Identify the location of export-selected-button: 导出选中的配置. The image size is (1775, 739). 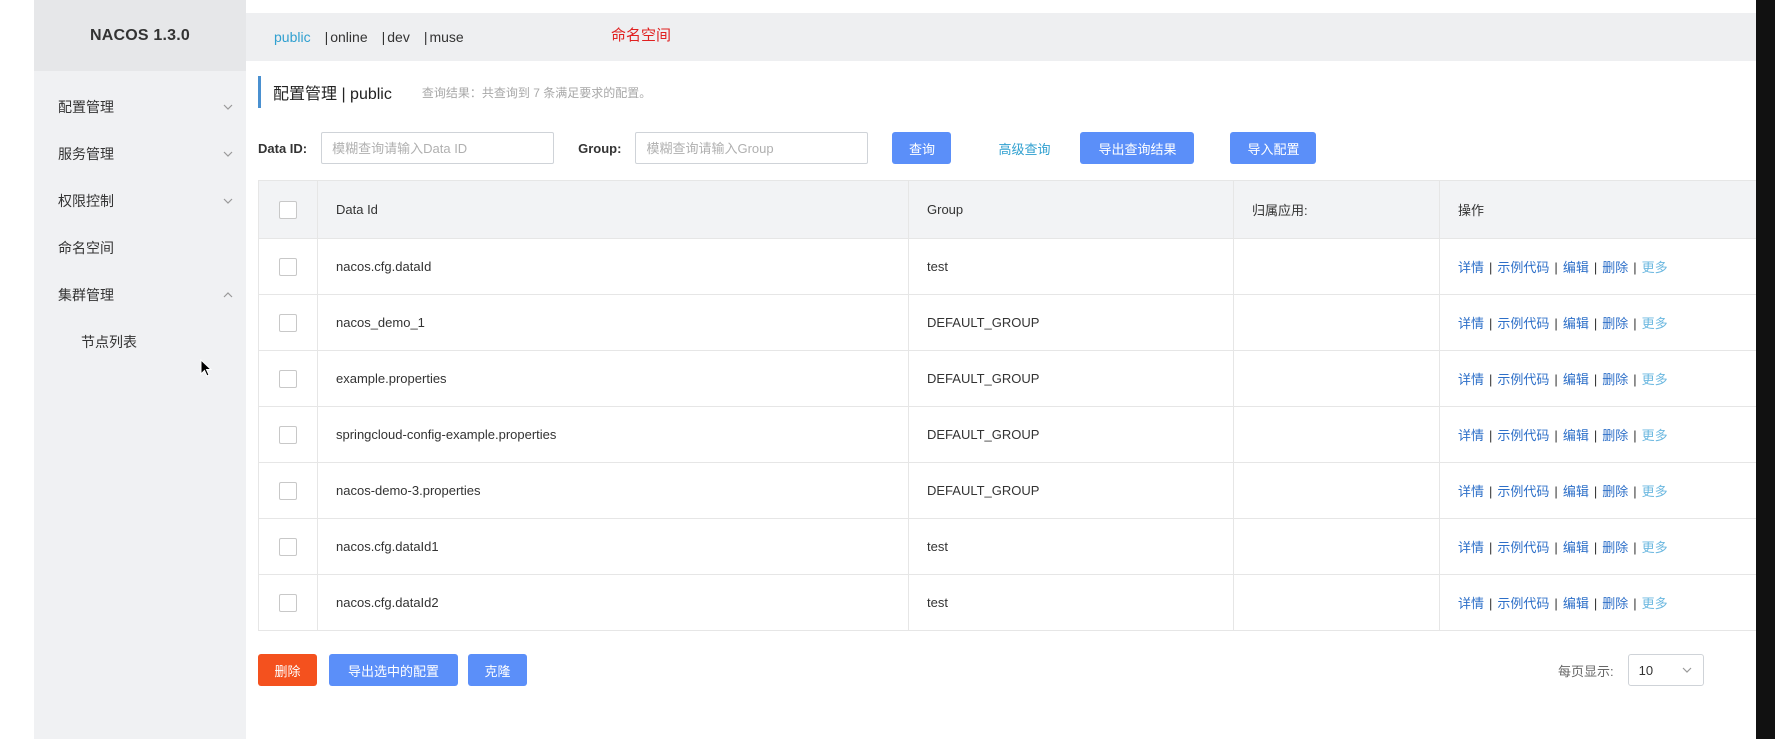
(393, 670).